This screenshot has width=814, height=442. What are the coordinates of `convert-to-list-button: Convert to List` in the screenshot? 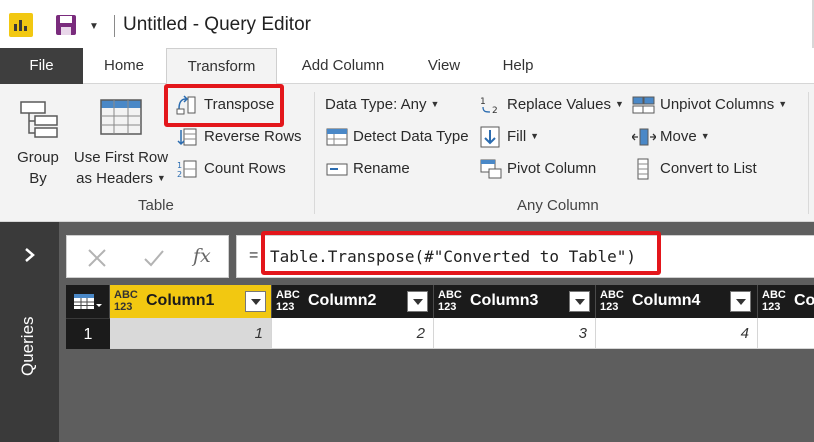 It's located at (708, 168).